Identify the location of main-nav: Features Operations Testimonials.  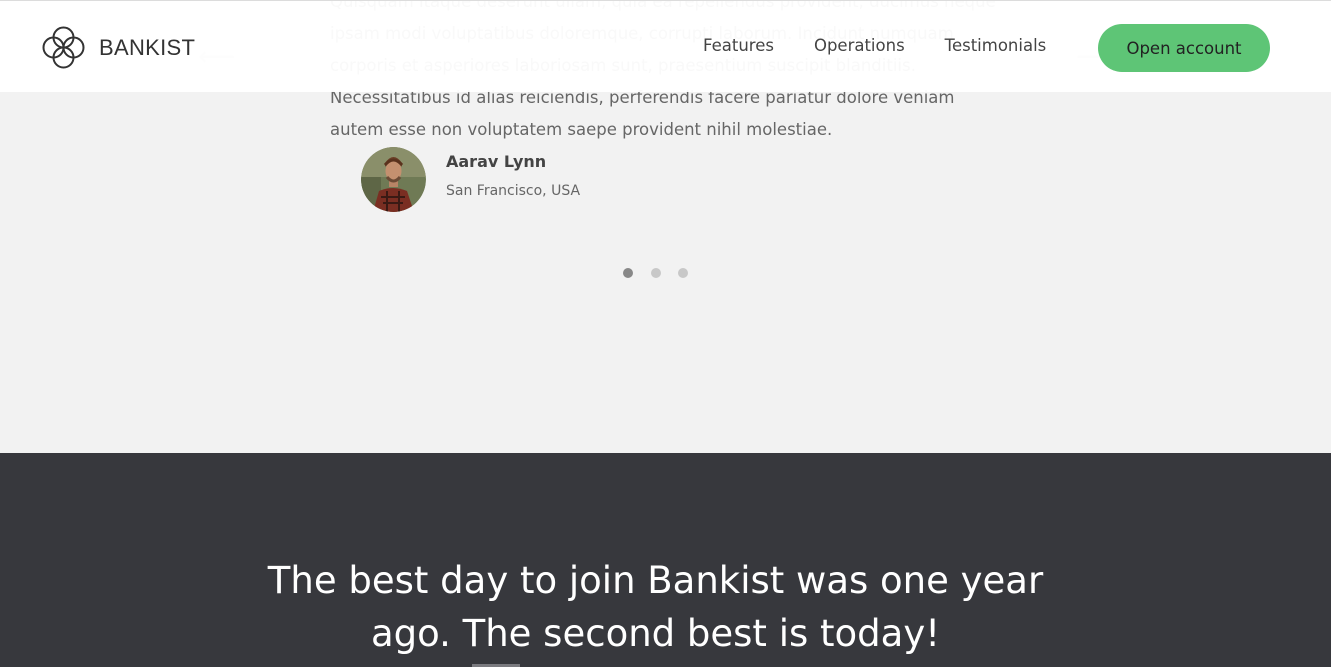
(894, 45).